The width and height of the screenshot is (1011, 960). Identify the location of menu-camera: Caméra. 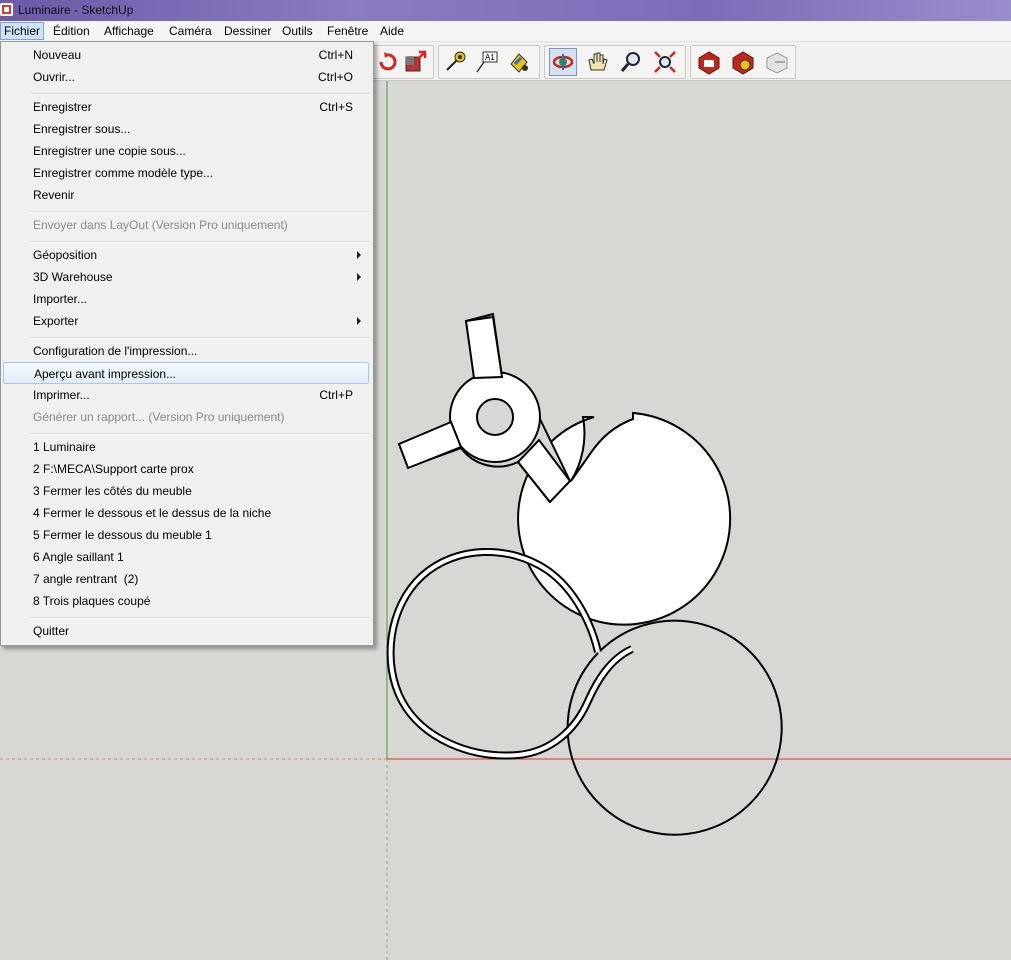
(190, 31).